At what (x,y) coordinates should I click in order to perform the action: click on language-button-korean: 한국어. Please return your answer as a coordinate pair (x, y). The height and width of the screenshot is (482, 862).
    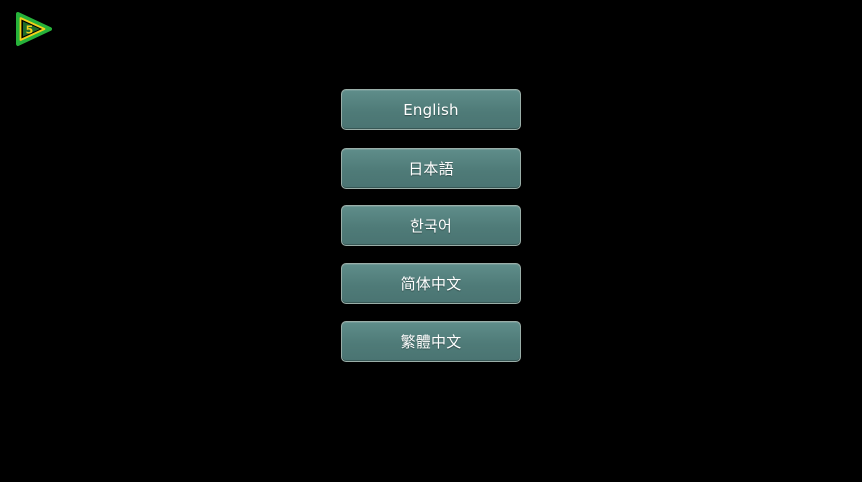
    Looking at the image, I should click on (431, 225).